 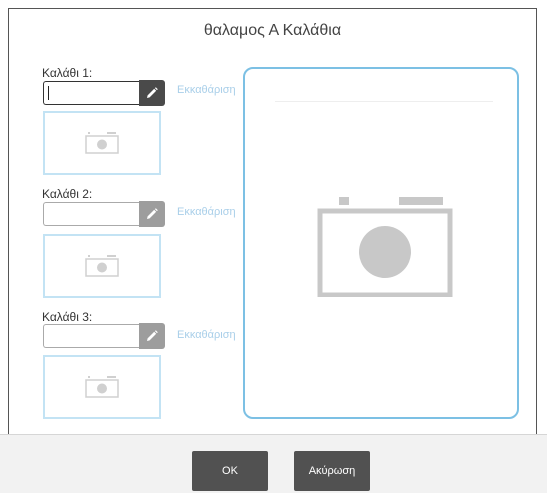 I want to click on basket-3-label: Καλάθι 3:, so click(x=67, y=317).